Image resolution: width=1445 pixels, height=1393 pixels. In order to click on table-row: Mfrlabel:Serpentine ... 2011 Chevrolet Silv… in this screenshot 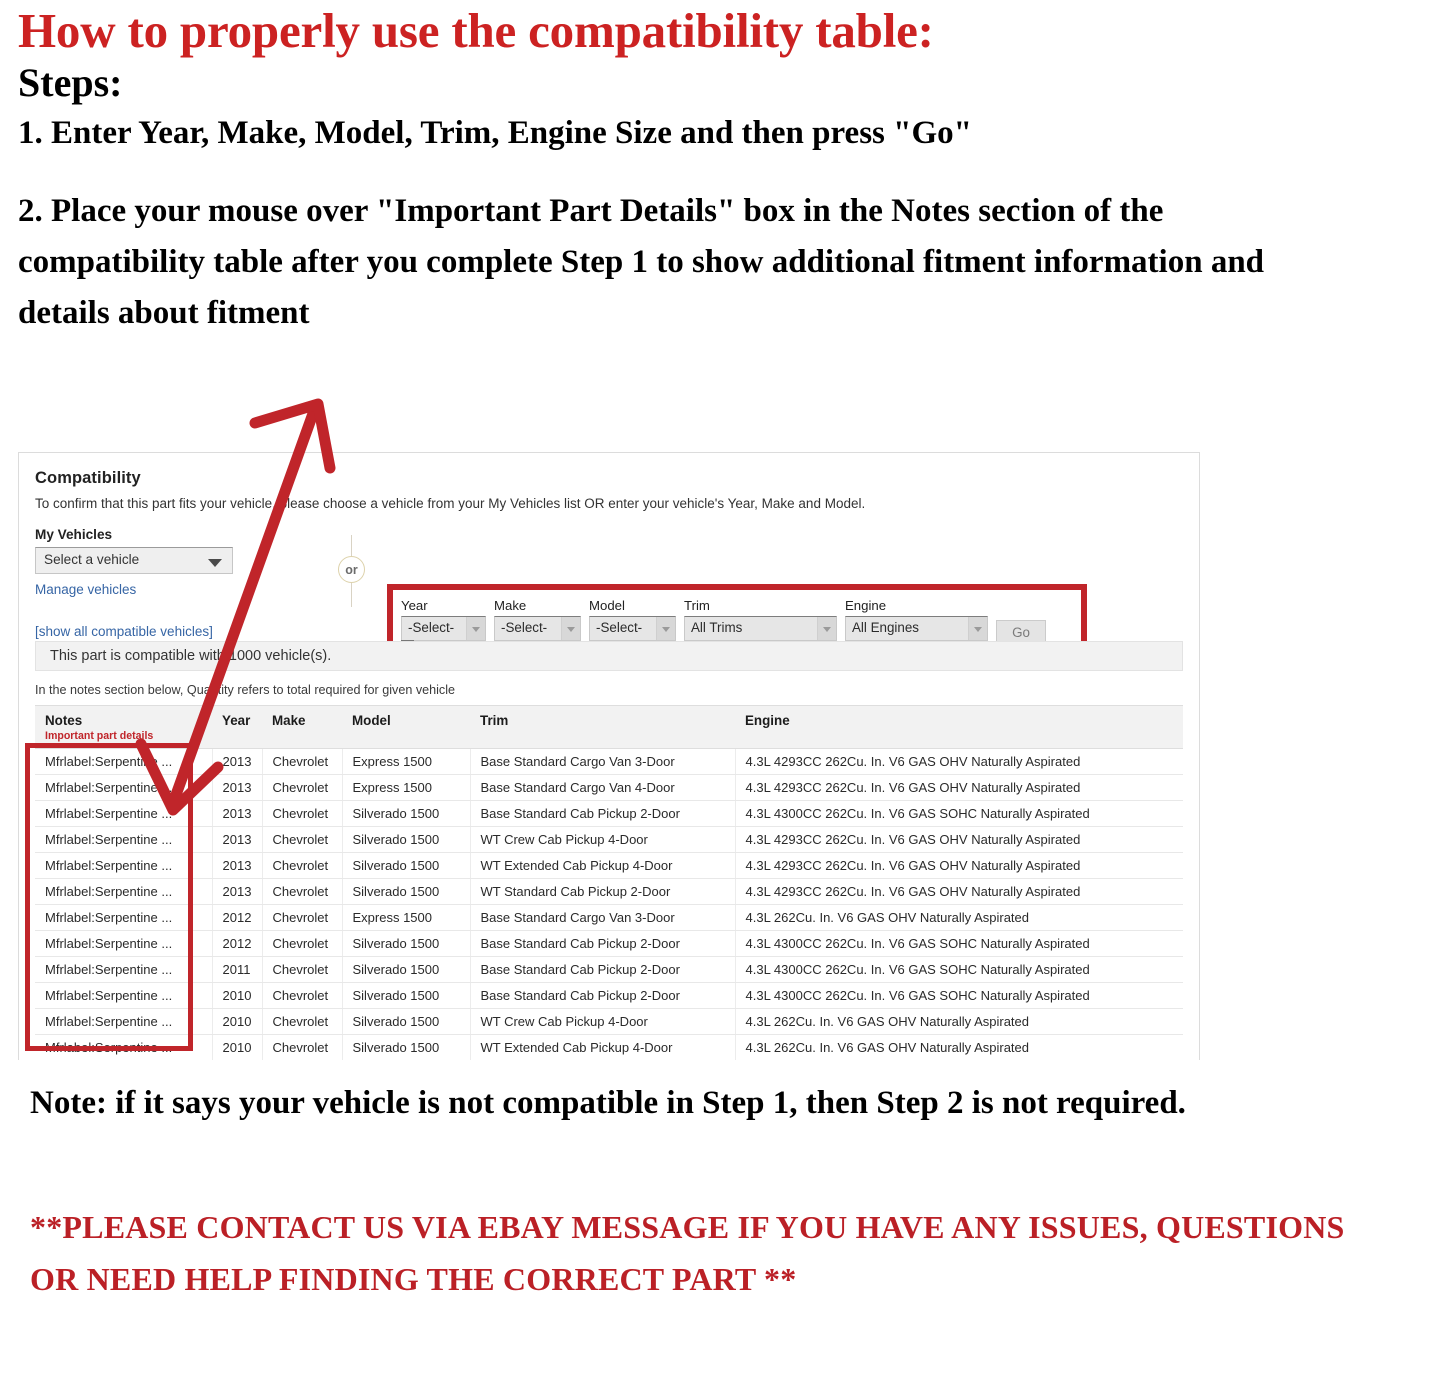, I will do `click(609, 969)`.